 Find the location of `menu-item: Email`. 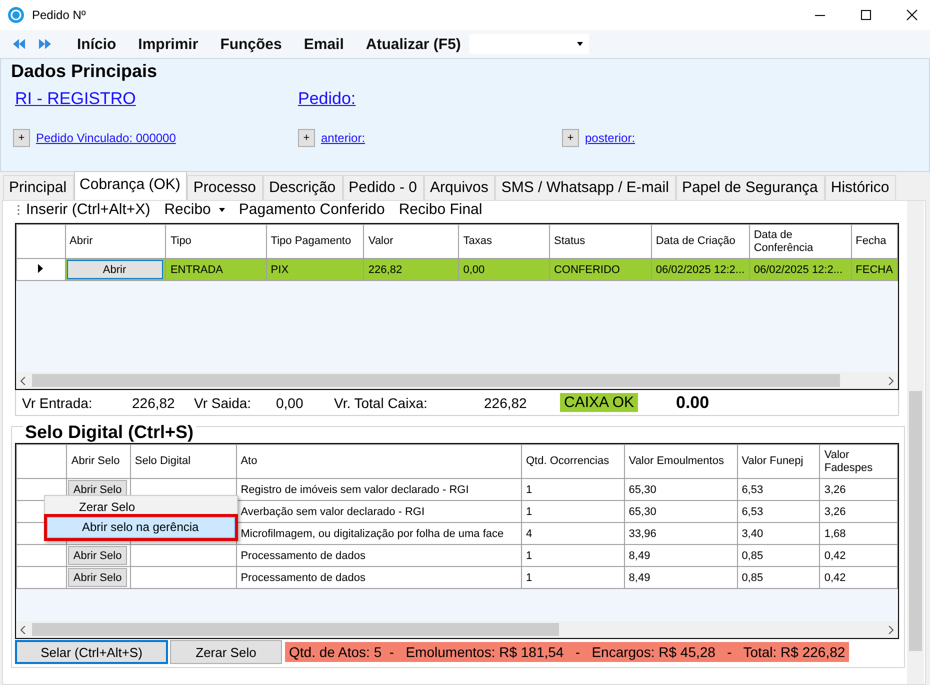

menu-item: Email is located at coordinates (324, 44).